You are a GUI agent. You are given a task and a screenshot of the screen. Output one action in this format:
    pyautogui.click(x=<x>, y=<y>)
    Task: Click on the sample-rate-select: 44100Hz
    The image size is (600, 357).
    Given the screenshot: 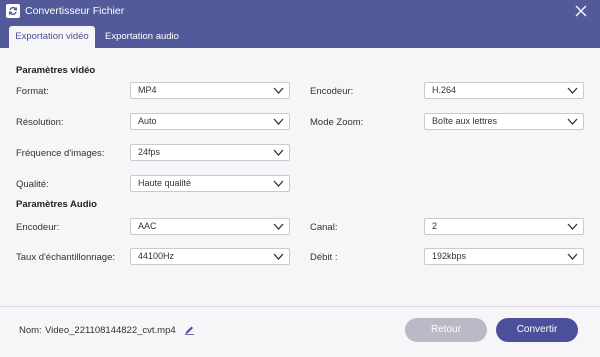 What is the action you would take?
    pyautogui.click(x=210, y=256)
    